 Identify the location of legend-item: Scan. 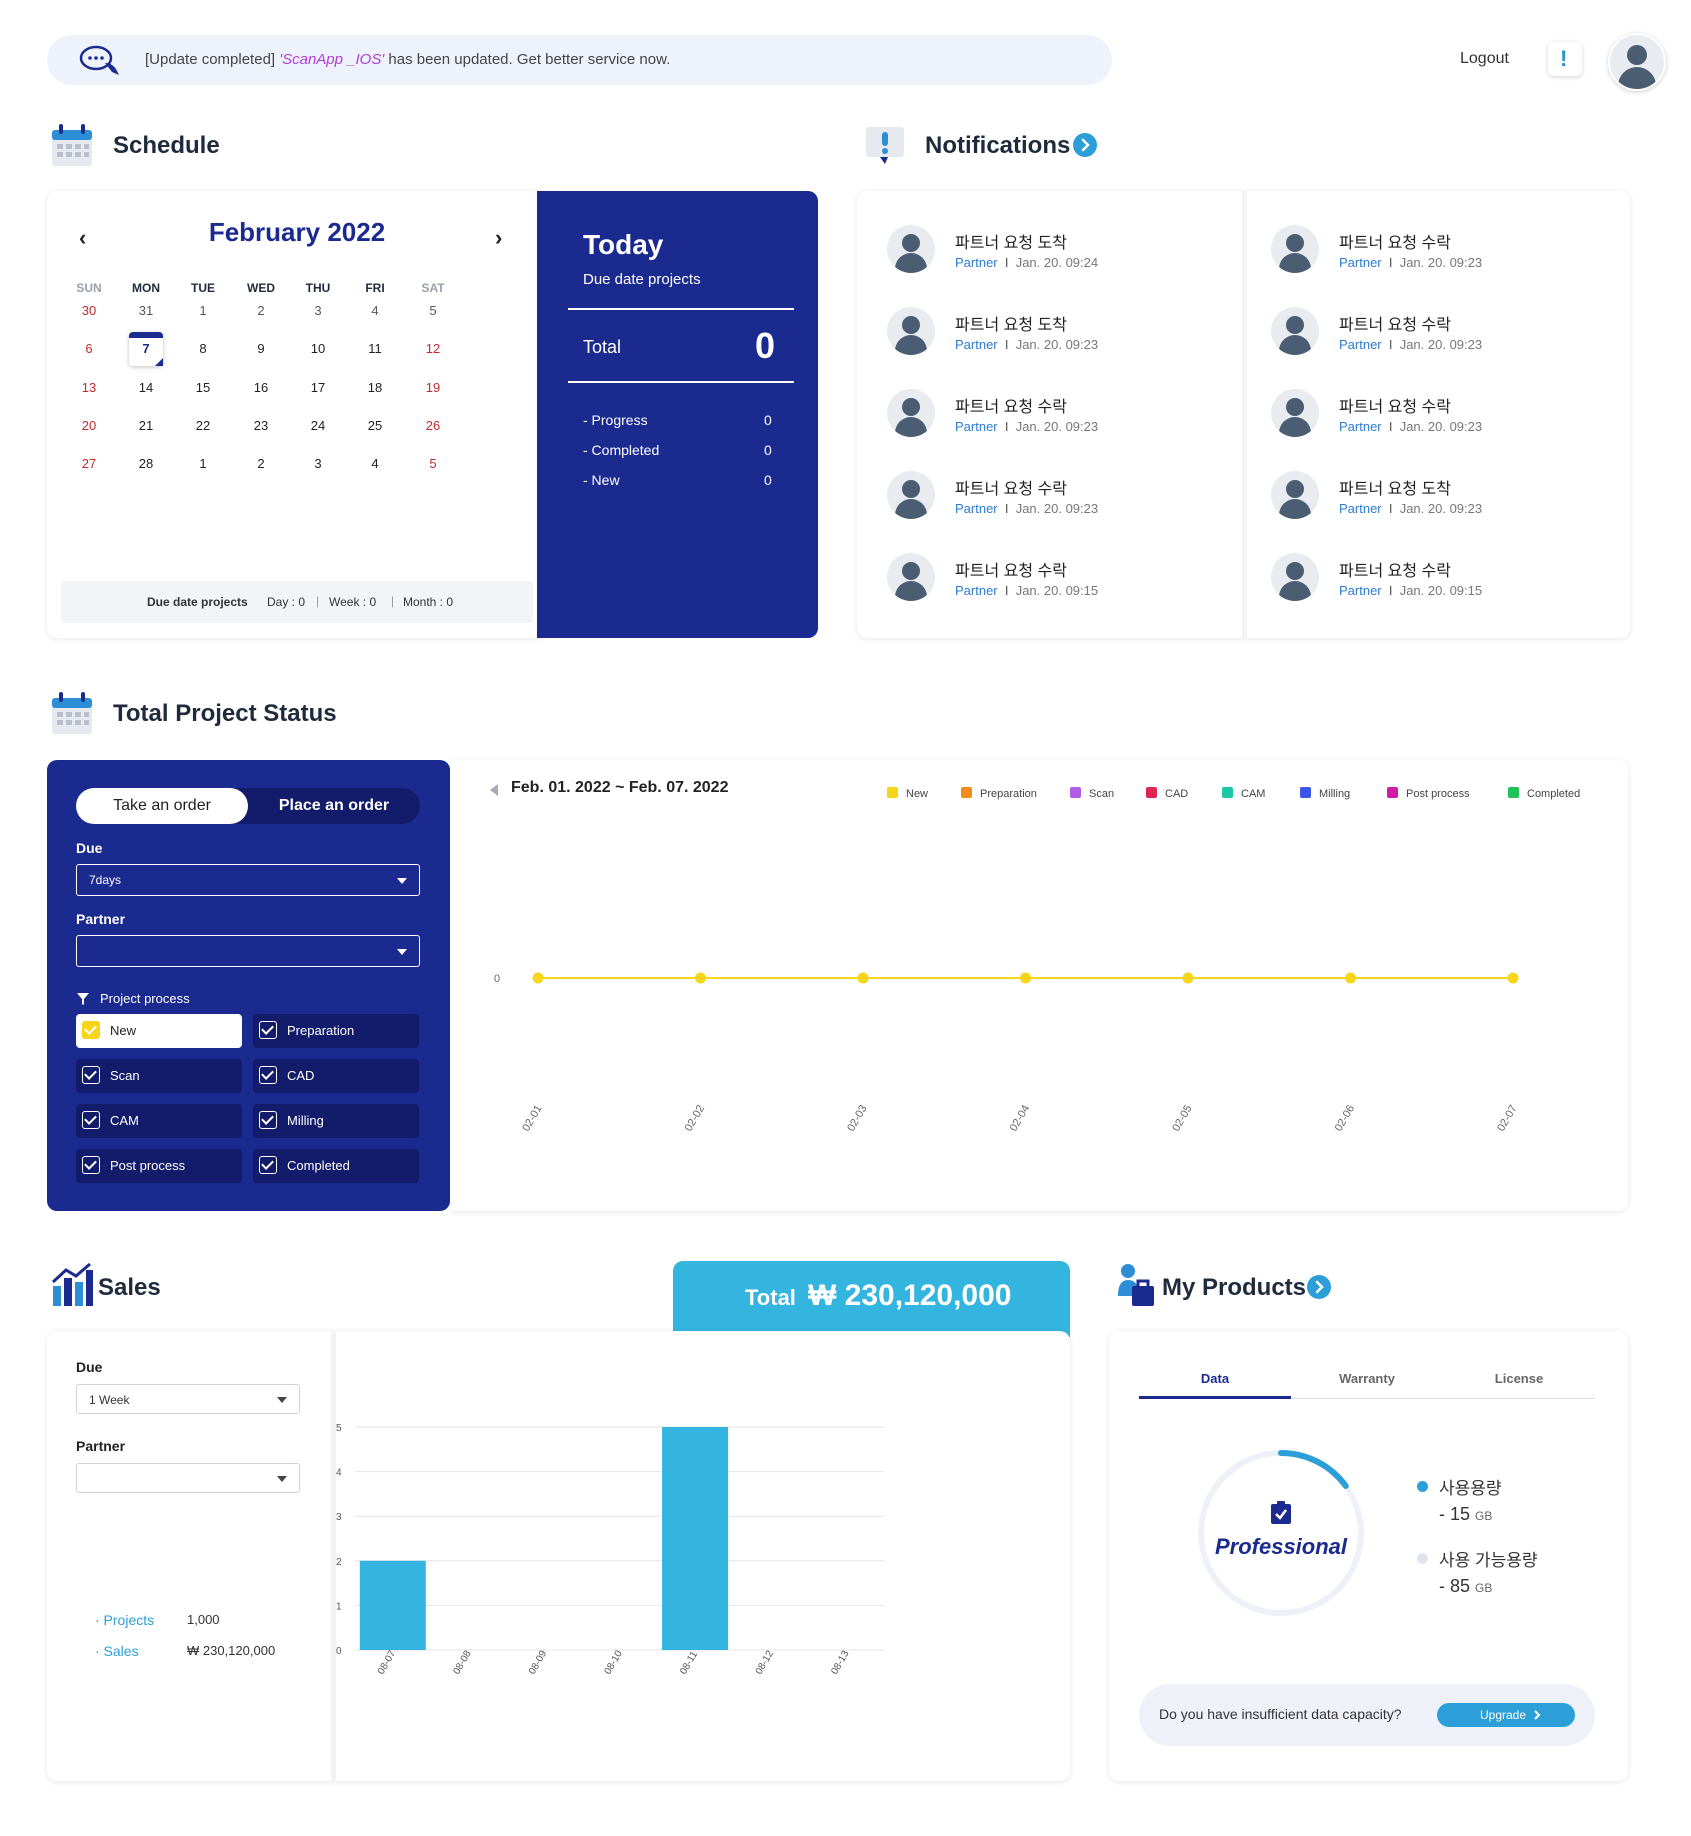
(1092, 793).